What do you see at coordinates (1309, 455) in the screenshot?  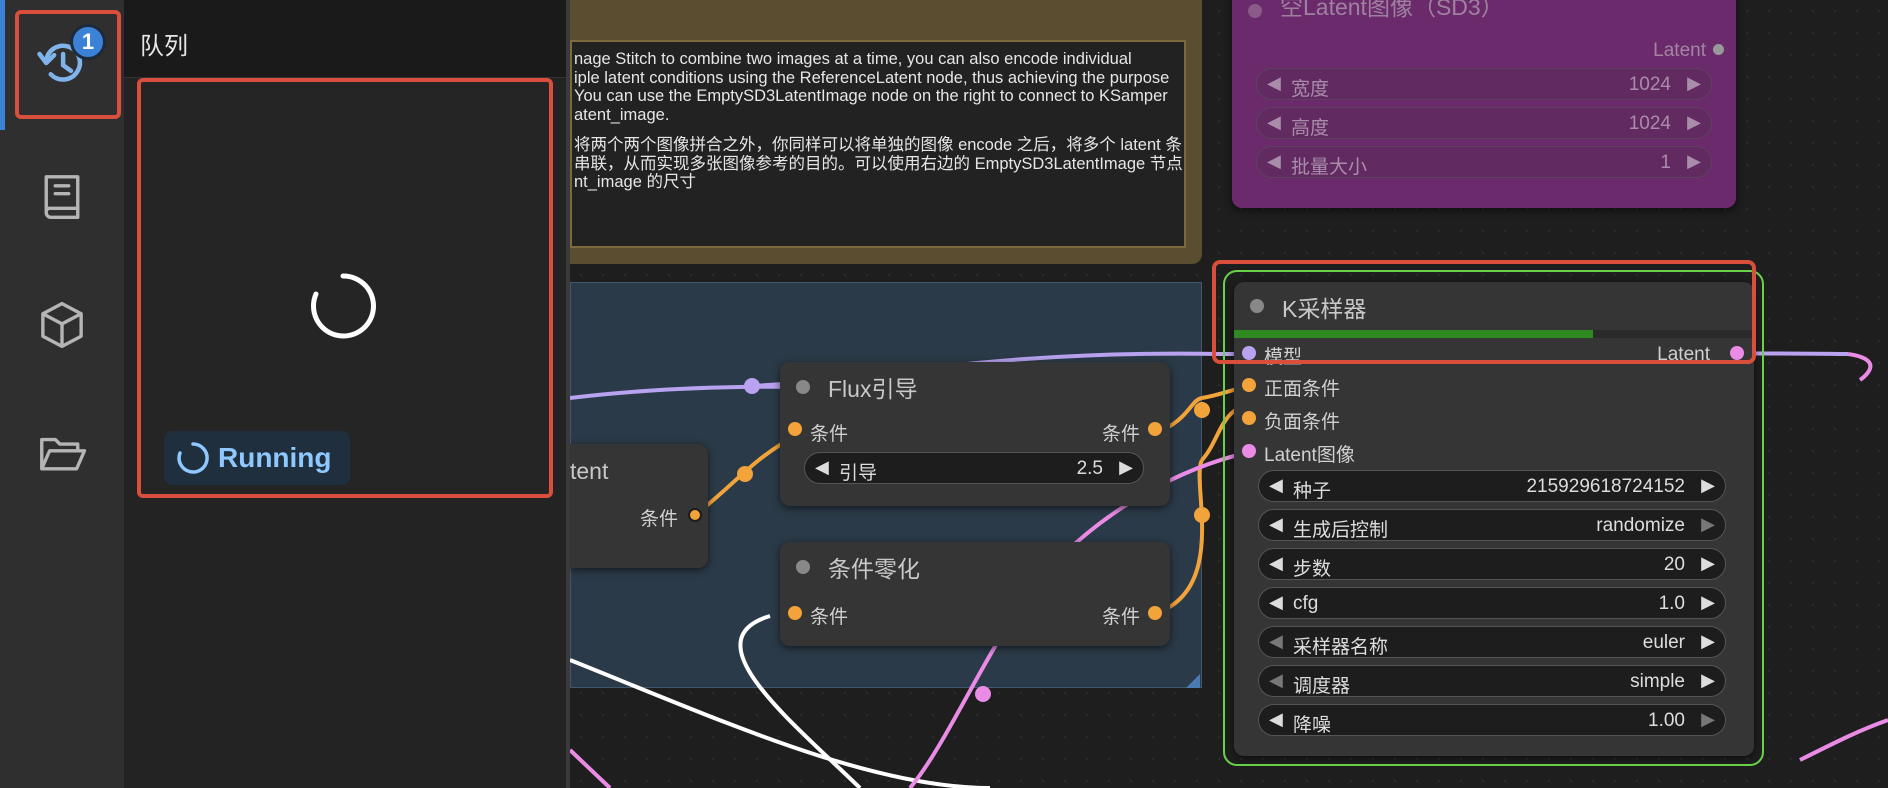 I see `input-label-latent: Latent图像` at bounding box center [1309, 455].